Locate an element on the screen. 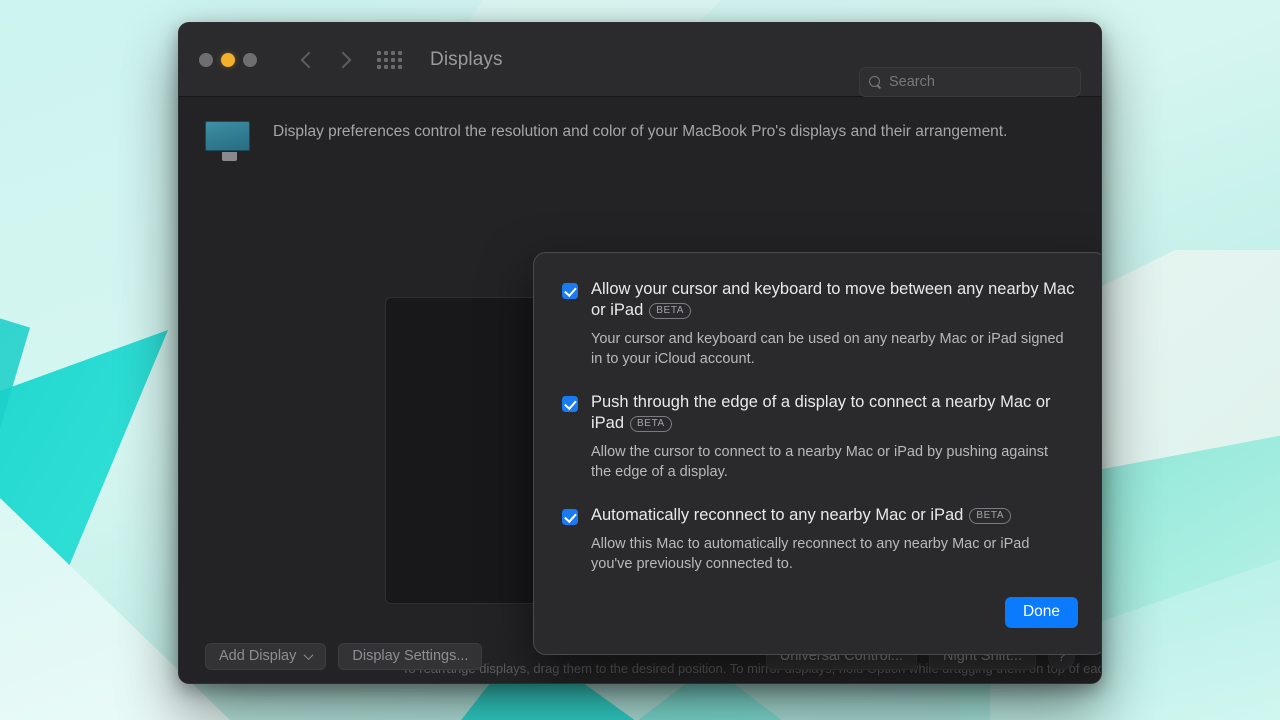 This screenshot has width=1280, height=720. search-field: Search is located at coordinates (970, 82).